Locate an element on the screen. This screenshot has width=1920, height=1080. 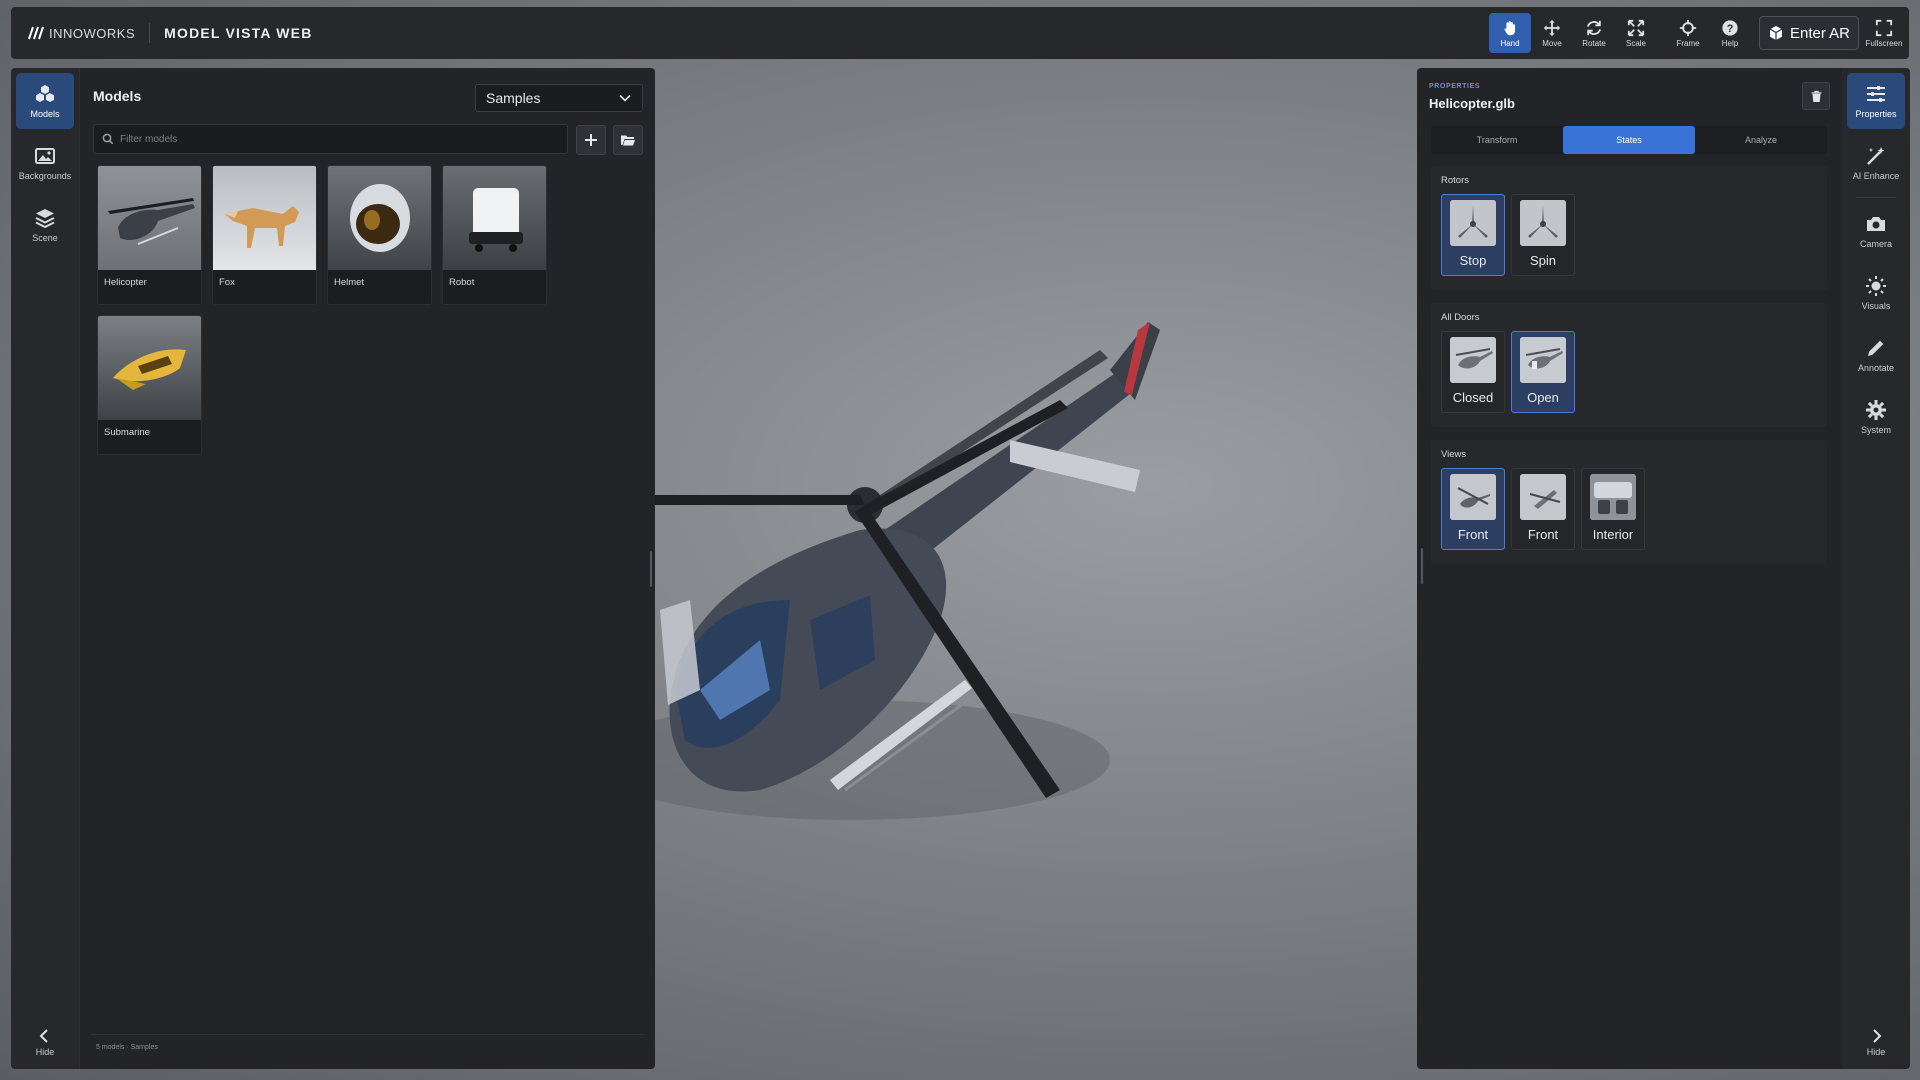
state-rotors-spin: Spin is located at coordinates (1543, 235).